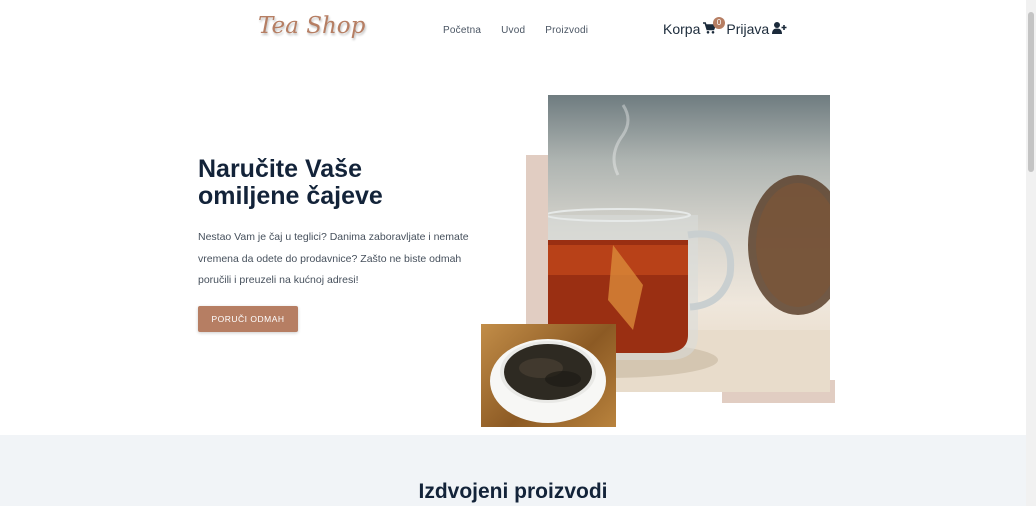 The image size is (1036, 506). Describe the element at coordinates (513, 491) in the screenshot. I see `featured-title: Izdvojeni proizvodi` at that location.